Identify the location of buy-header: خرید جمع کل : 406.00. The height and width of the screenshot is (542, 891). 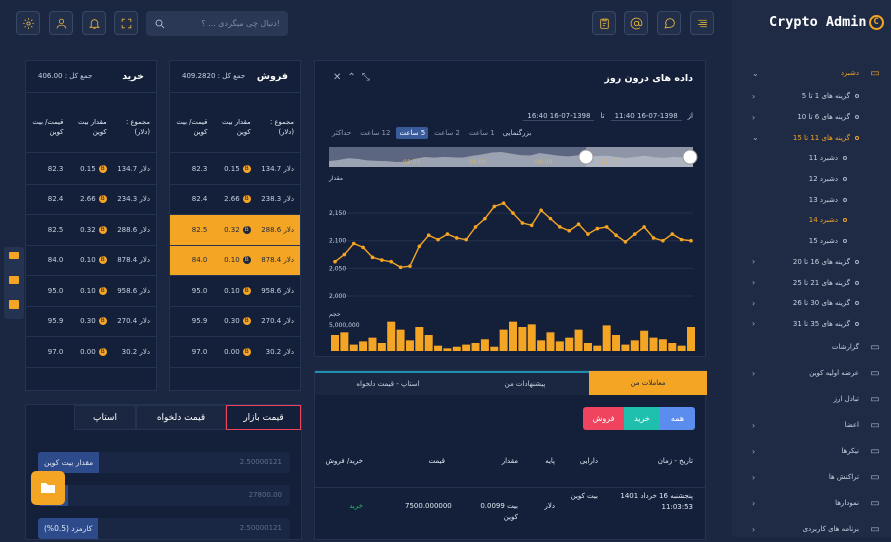
(91, 77).